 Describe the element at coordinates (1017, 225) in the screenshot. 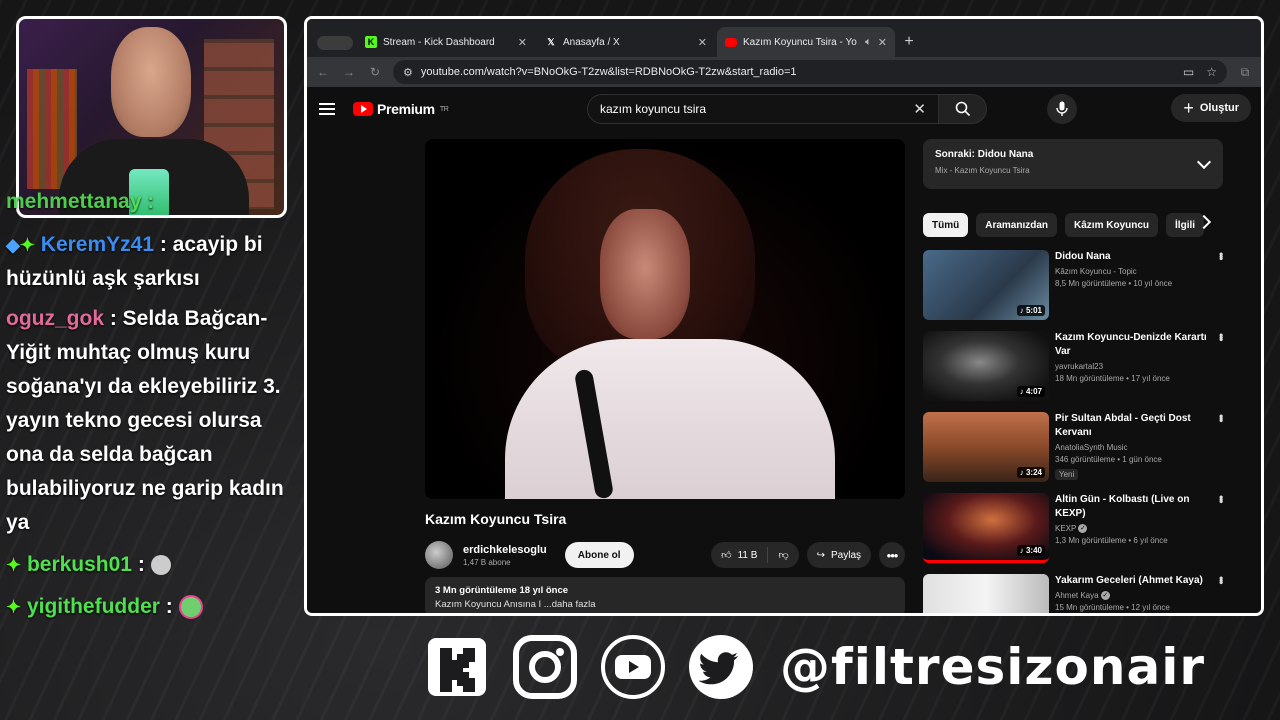

I see `chip-from-search: Aramanızdan` at that location.